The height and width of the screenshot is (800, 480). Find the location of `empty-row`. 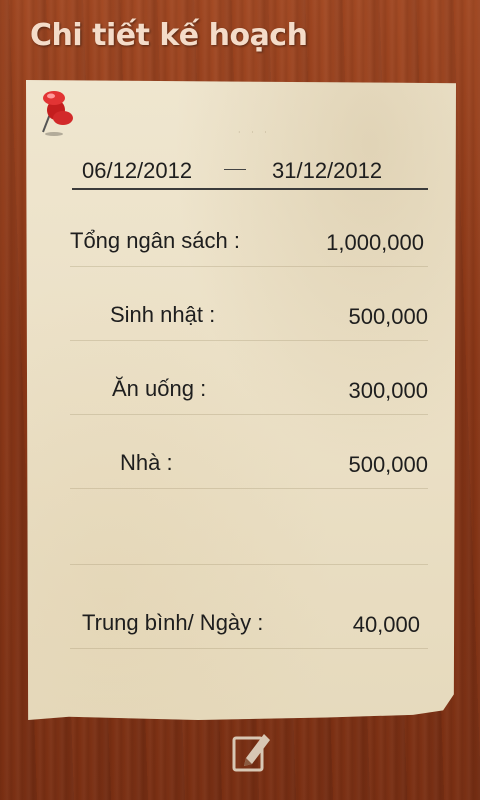

empty-row is located at coordinates (249, 544).